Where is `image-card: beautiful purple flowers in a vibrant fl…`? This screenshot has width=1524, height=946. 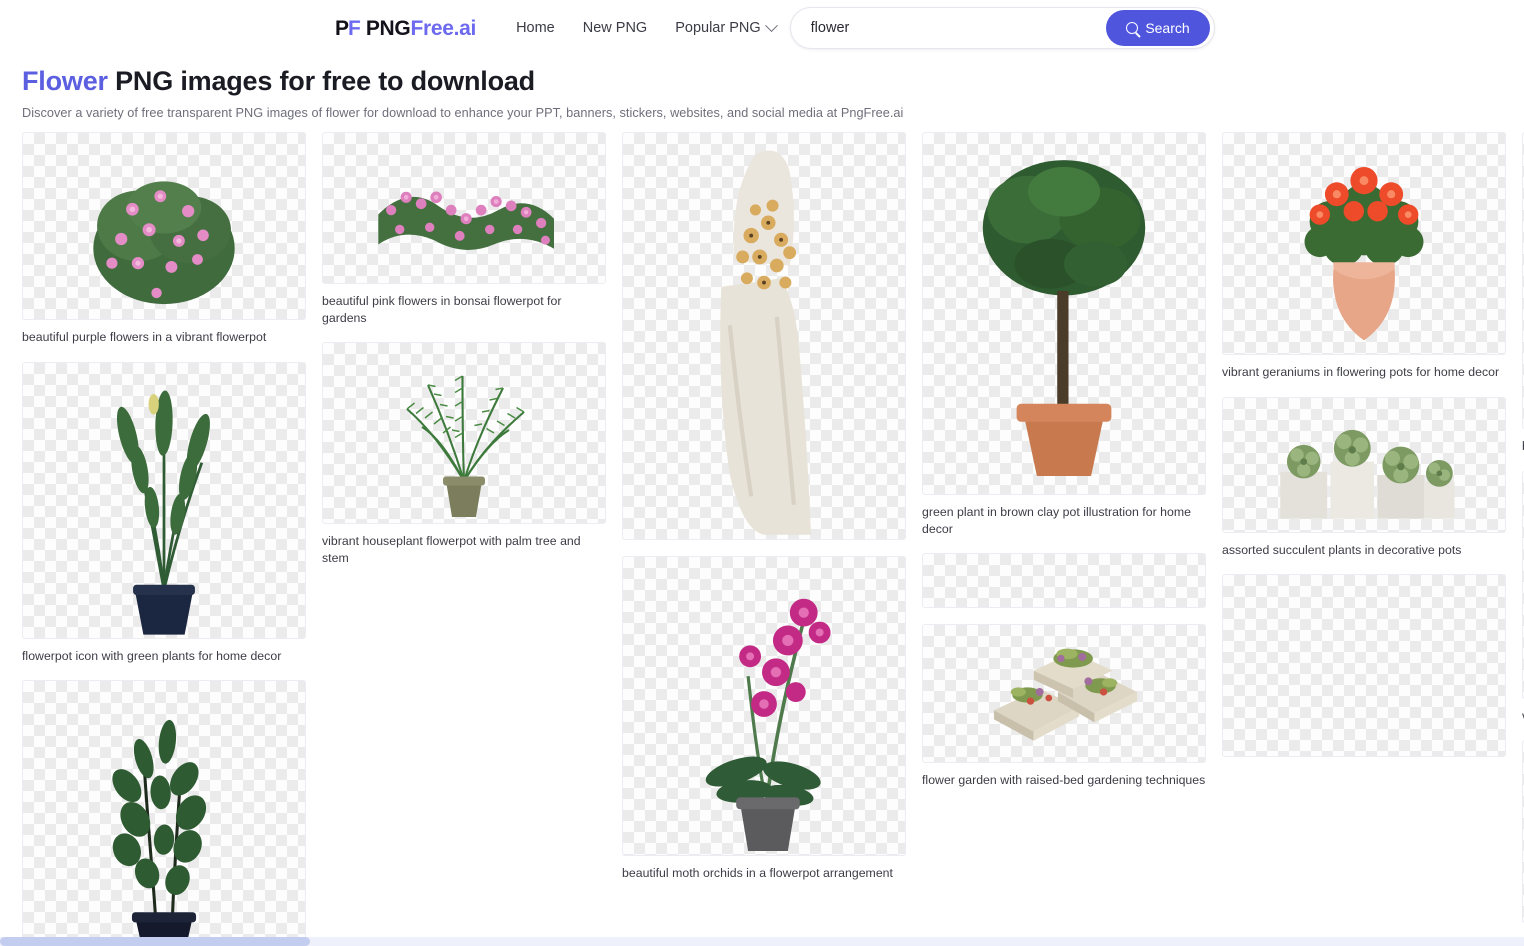 image-card: beautiful purple flowers in a vibrant fl… is located at coordinates (164, 239).